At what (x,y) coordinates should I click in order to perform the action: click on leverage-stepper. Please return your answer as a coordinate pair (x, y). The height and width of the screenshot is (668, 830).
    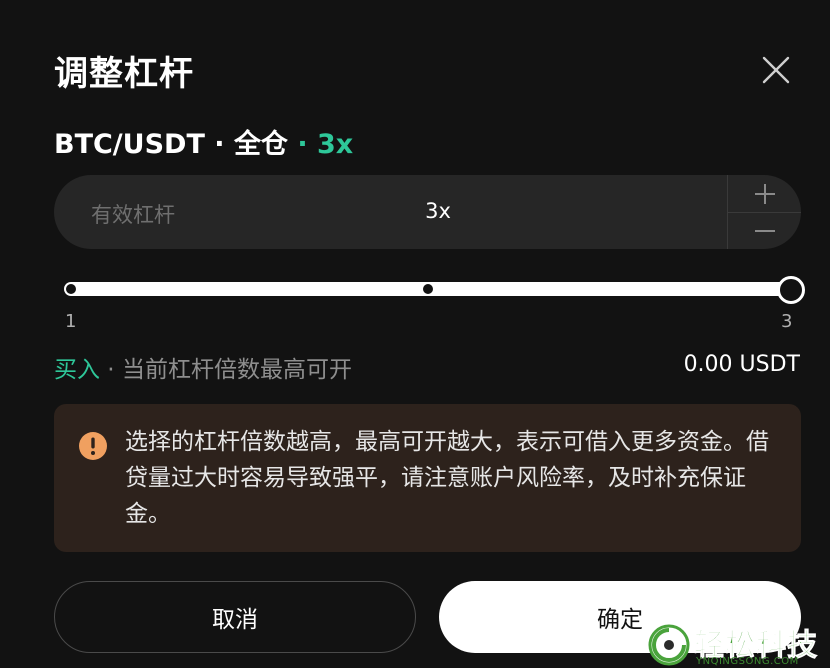
    Looking at the image, I should click on (764, 212).